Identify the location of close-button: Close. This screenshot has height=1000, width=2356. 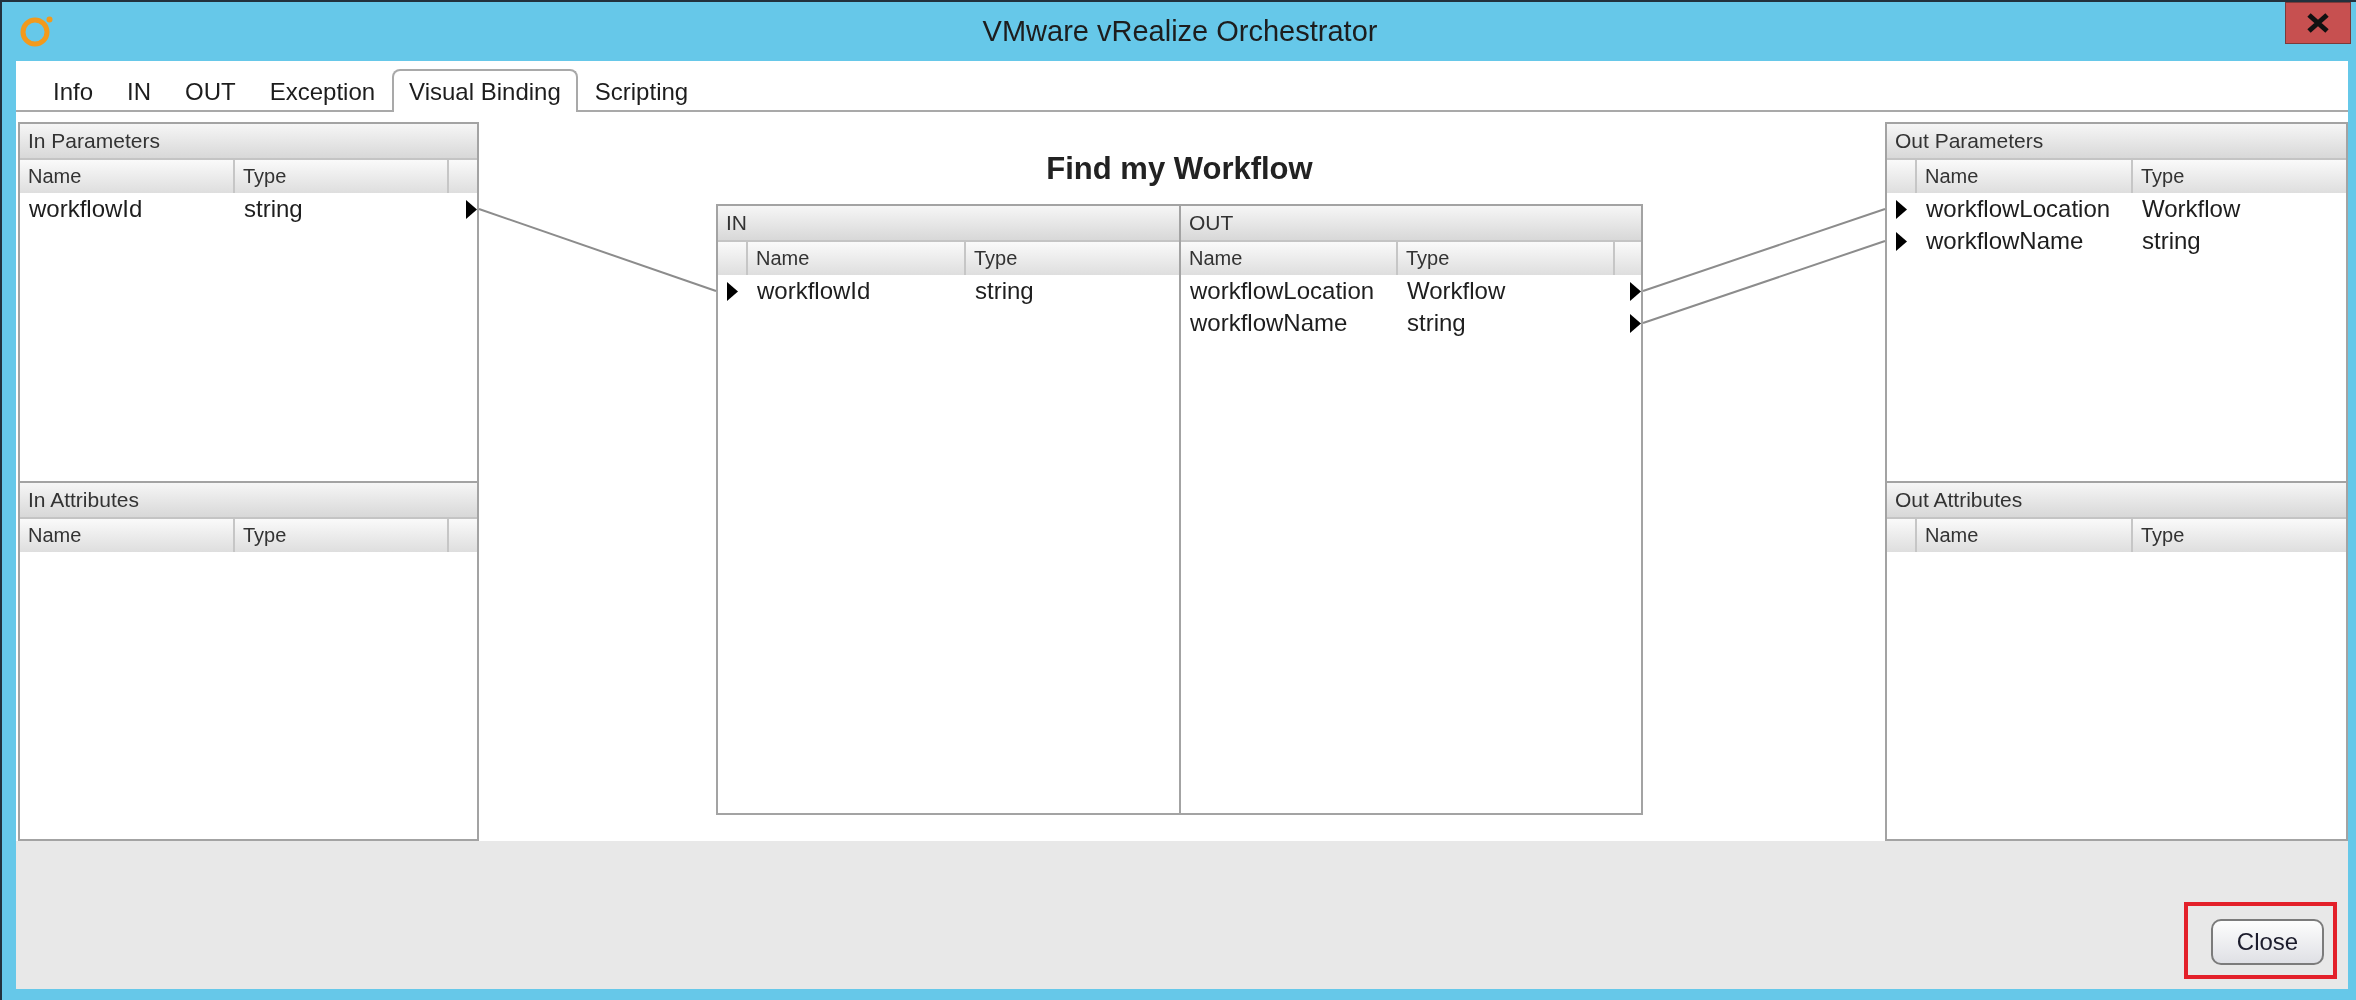
(2267, 942).